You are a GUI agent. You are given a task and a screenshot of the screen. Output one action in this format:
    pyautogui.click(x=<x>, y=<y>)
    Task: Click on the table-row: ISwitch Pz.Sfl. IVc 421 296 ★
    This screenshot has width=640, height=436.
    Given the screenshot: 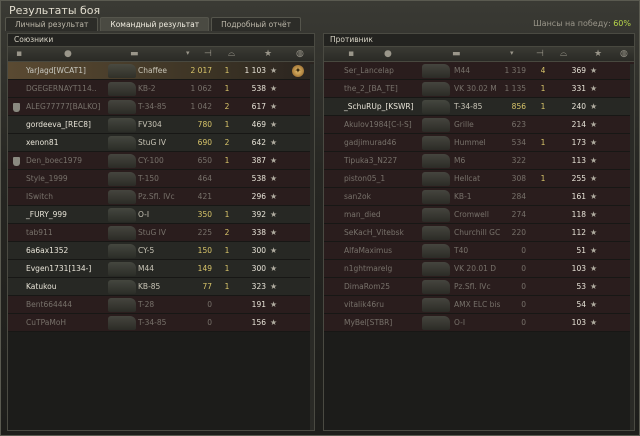 What is the action you would take?
    pyautogui.click(x=161, y=197)
    